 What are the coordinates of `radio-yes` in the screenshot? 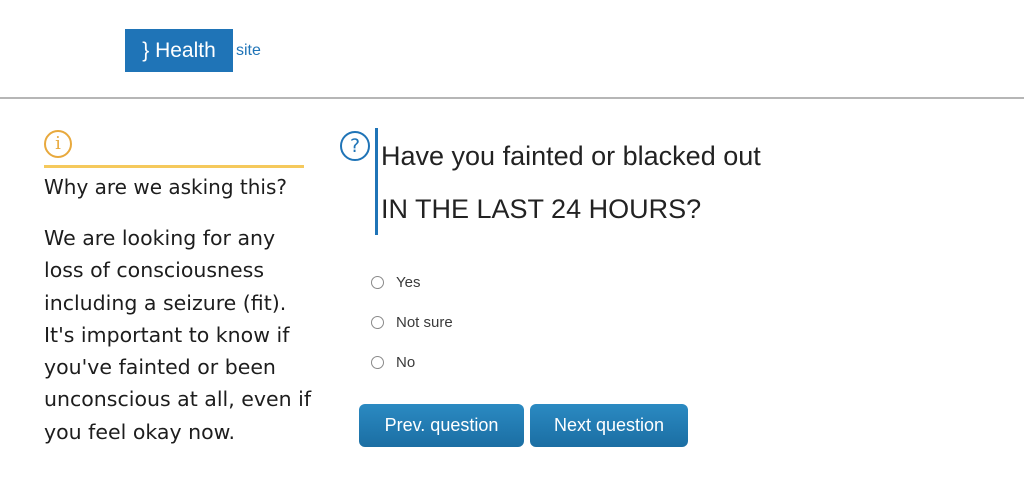 It's located at (377, 282).